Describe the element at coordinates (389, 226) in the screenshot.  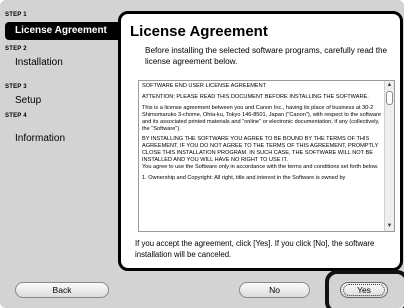
I see `scroll-down-arrow-icon: ▼` at that location.